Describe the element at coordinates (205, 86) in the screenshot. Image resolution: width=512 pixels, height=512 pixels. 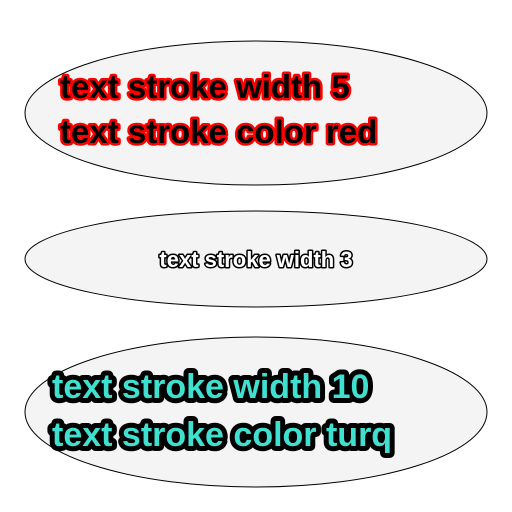
I see `label-1-line-1: text stroke width 5` at that location.